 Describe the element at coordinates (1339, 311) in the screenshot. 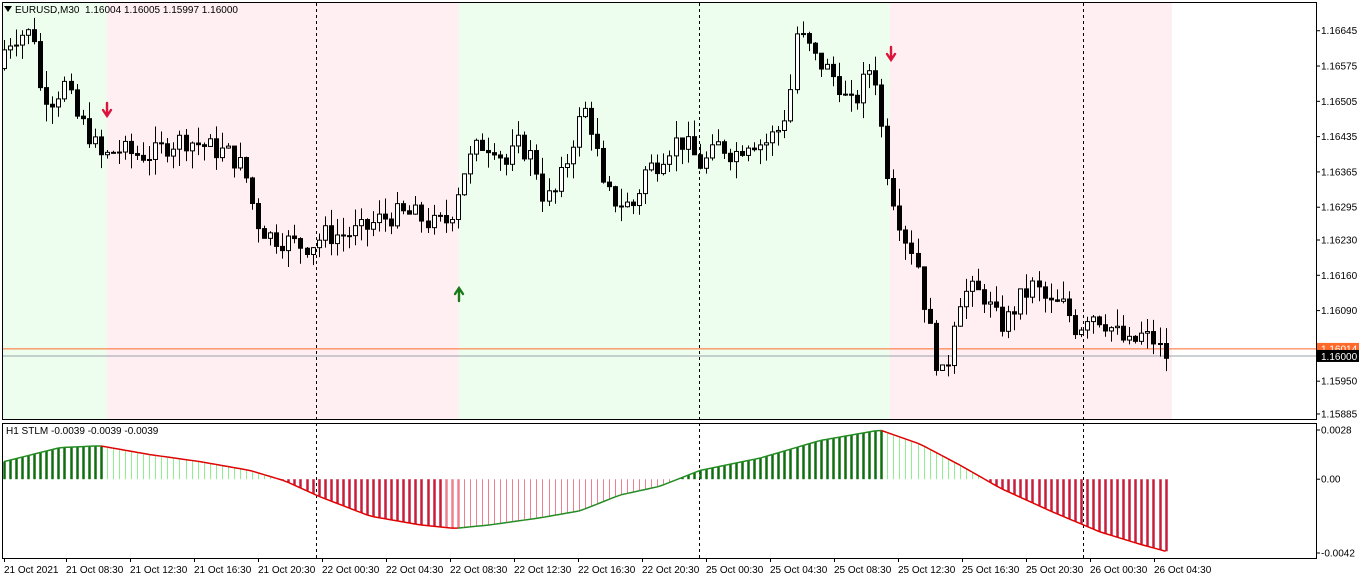

I see `price-tick-label: 1.16090` at that location.